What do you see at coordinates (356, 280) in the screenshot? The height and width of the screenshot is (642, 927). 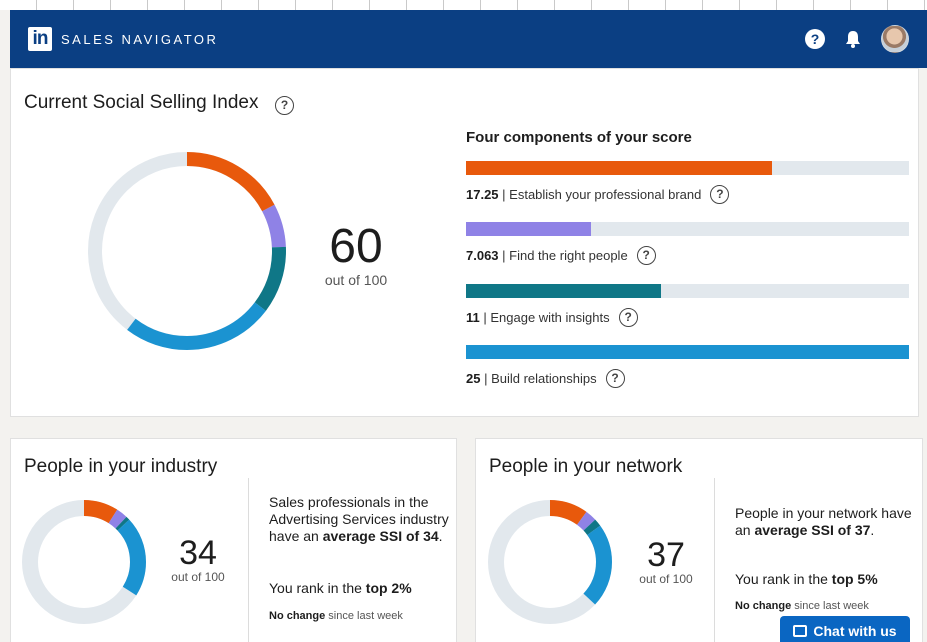 I see `ssi-score-outof: out of 100` at bounding box center [356, 280].